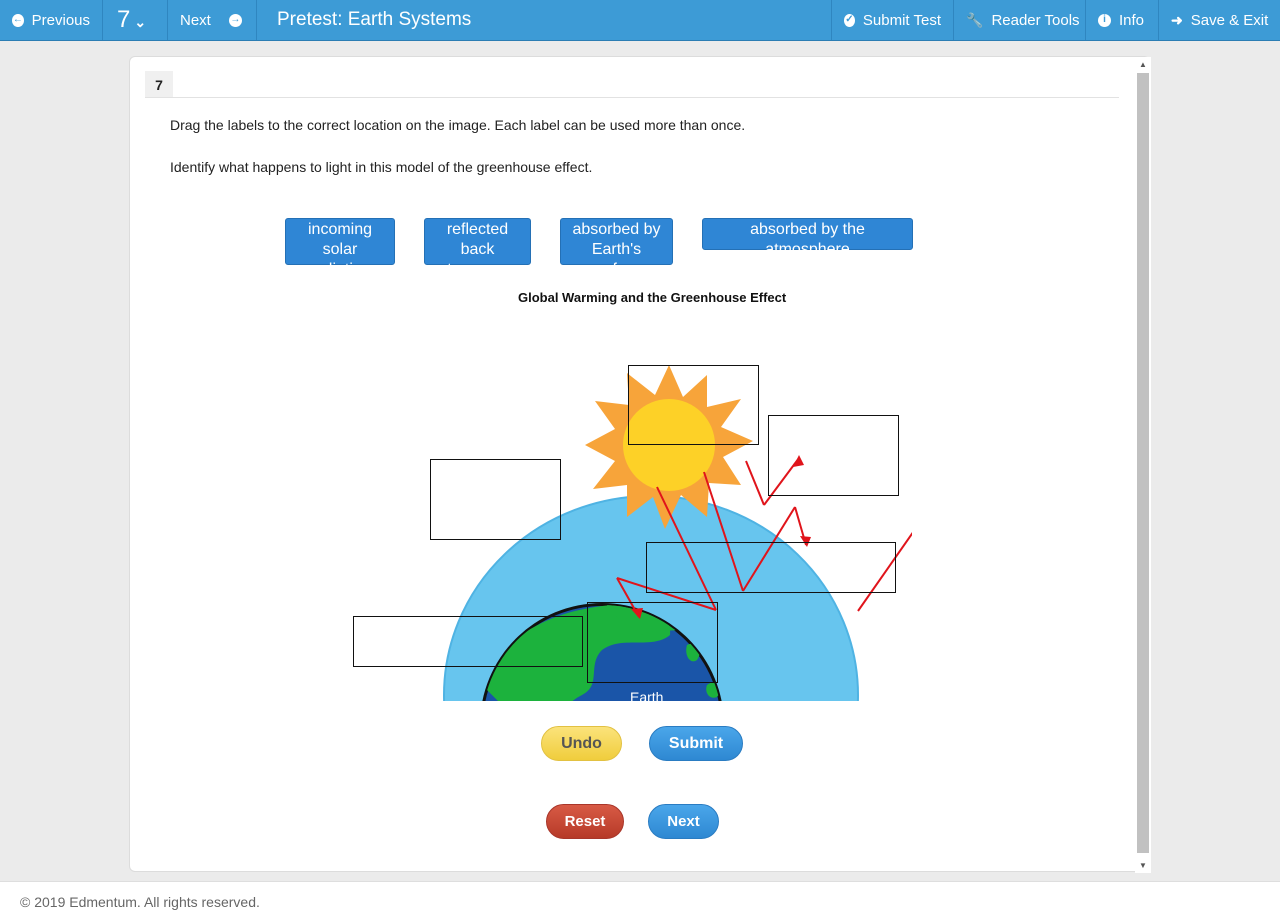 The width and height of the screenshot is (1280, 923). What do you see at coordinates (60, 20) in the screenshot?
I see `previous-label: Previous` at bounding box center [60, 20].